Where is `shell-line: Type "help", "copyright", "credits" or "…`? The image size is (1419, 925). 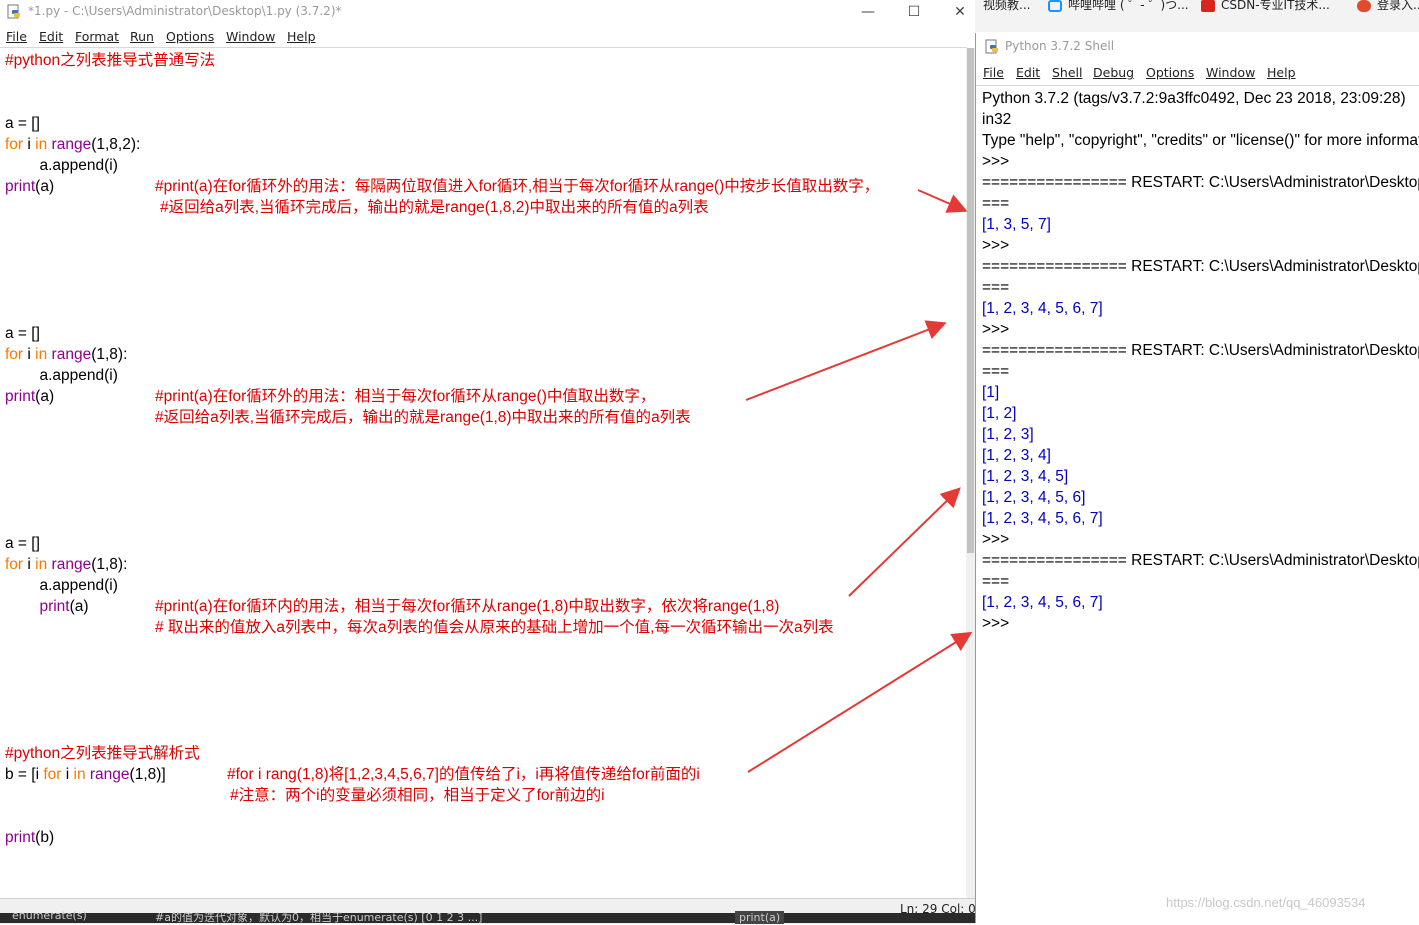 shell-line: Type "help", "copyright", "credits" or "… is located at coordinates (1200, 140).